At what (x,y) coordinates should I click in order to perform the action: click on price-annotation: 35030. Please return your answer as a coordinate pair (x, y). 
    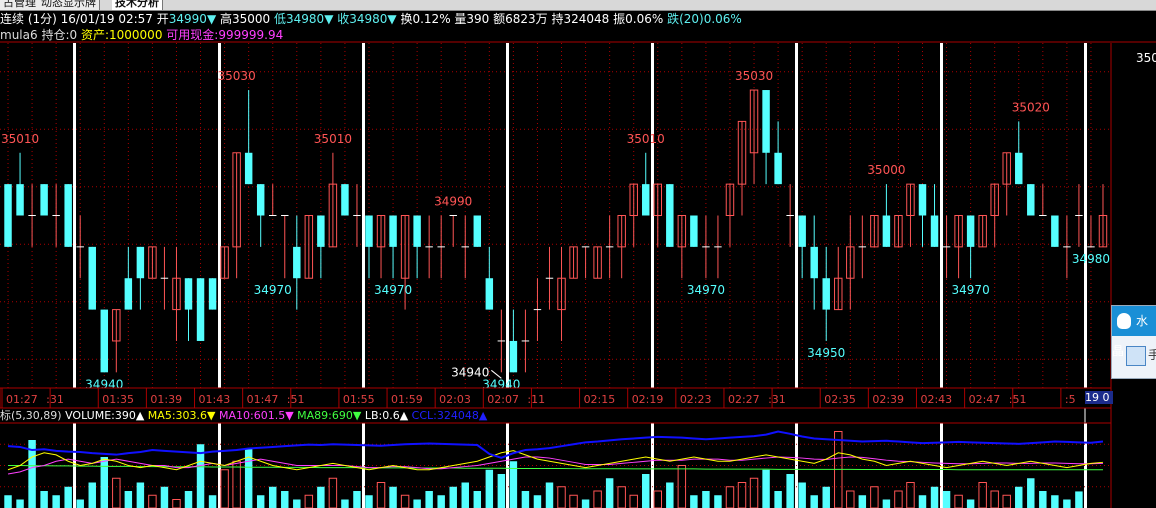
    Looking at the image, I should click on (237, 76).